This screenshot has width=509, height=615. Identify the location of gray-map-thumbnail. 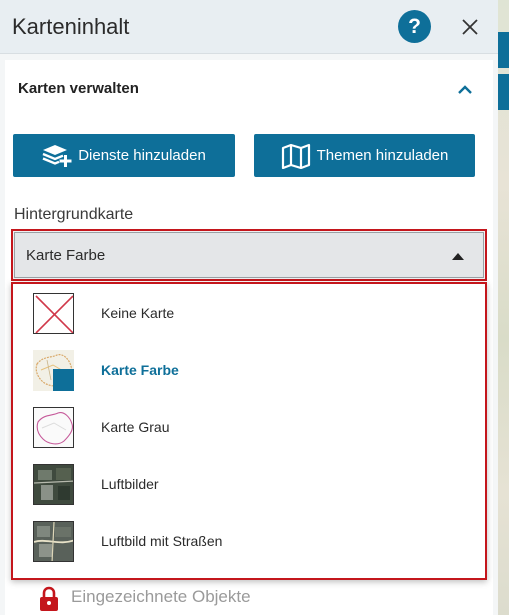
(53, 427).